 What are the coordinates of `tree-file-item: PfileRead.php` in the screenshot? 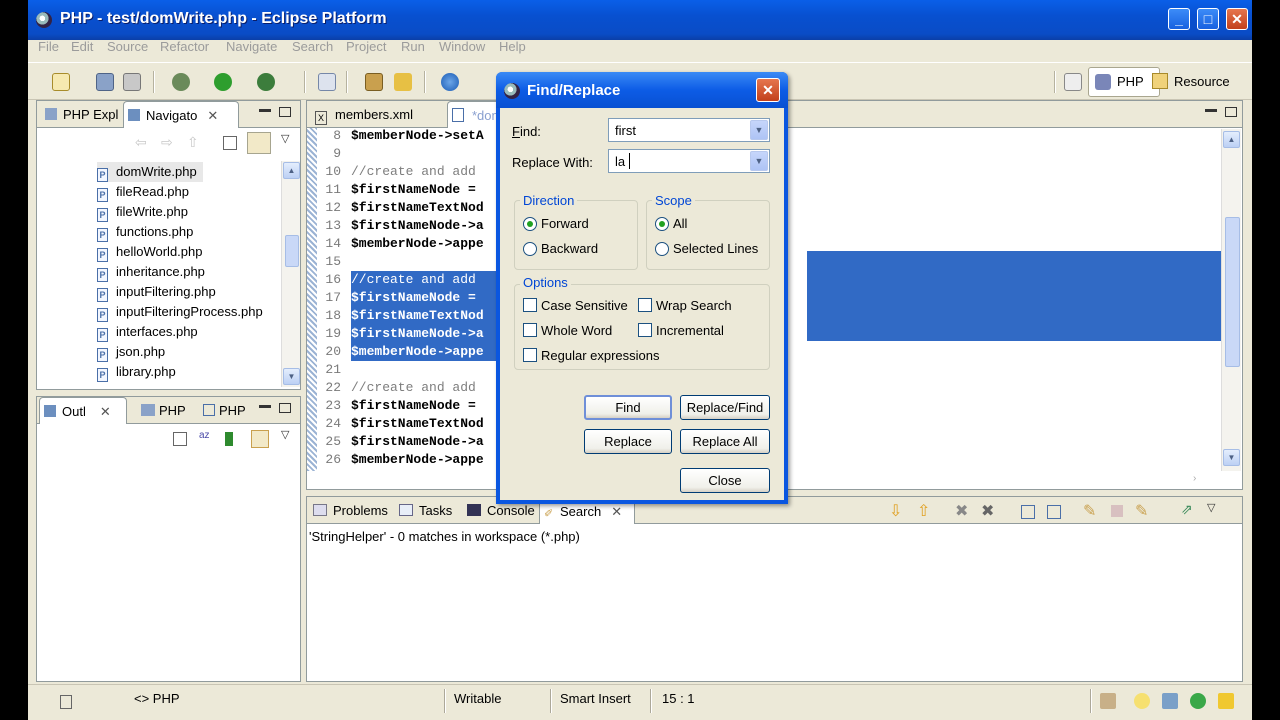 It's located at (143, 192).